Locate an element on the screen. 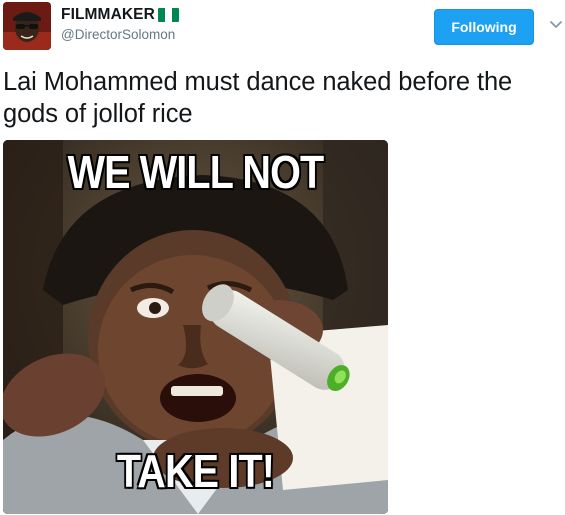  name-row: FILMMAKER is located at coordinates (120, 15).